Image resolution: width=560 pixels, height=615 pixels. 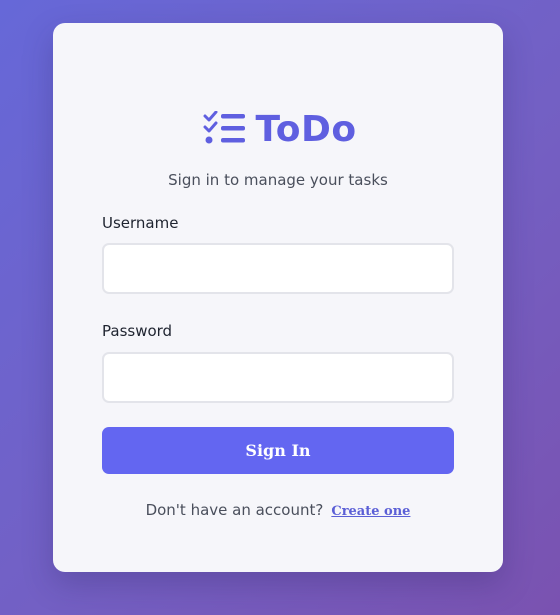 What do you see at coordinates (370, 511) in the screenshot?
I see `create-account-link: Create one` at bounding box center [370, 511].